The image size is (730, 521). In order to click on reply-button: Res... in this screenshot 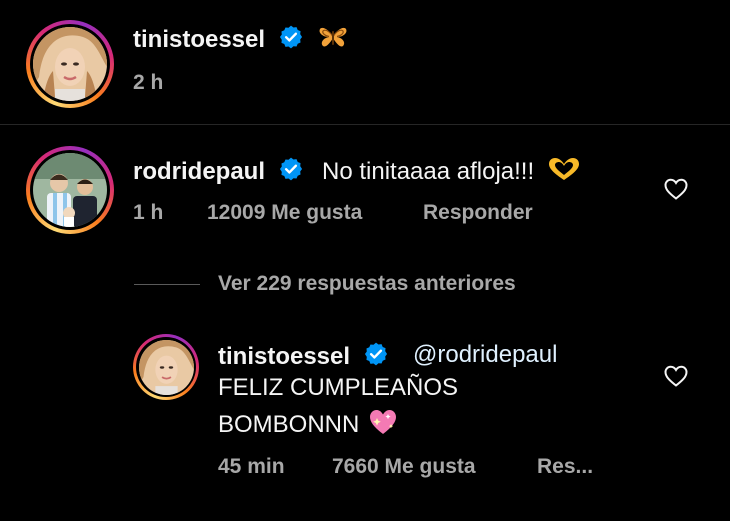, I will do `click(565, 467)`.